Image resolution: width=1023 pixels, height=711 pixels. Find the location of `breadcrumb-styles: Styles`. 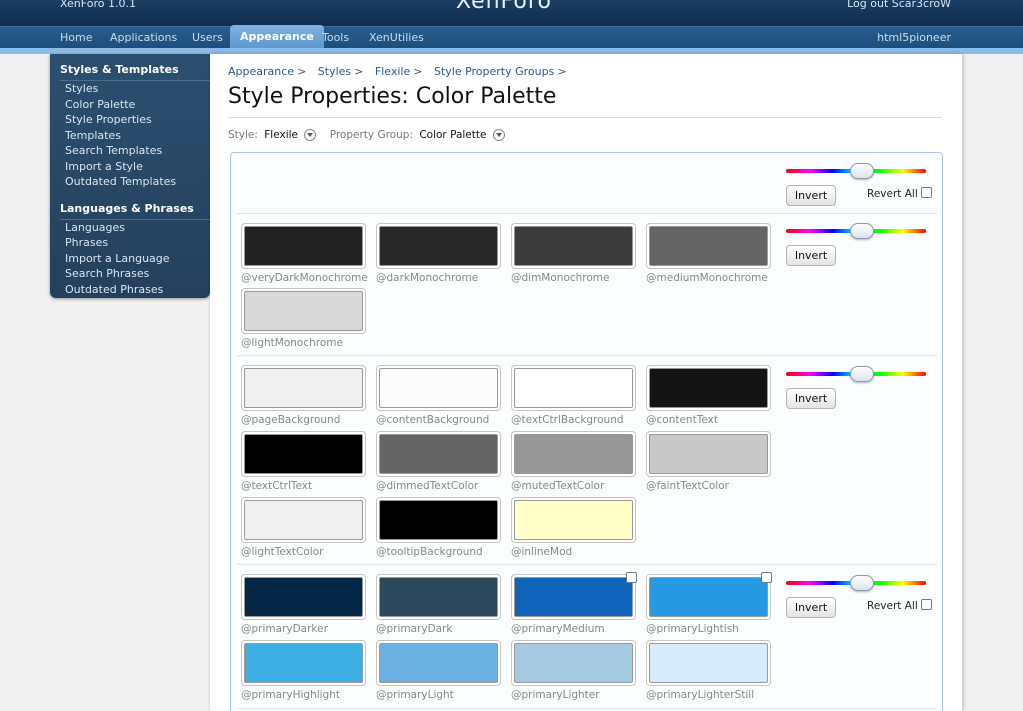

breadcrumb-styles: Styles is located at coordinates (334, 71).